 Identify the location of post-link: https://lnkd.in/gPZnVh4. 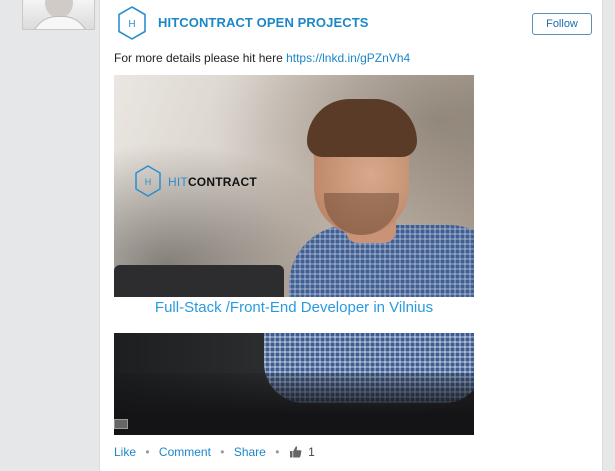
(348, 58).